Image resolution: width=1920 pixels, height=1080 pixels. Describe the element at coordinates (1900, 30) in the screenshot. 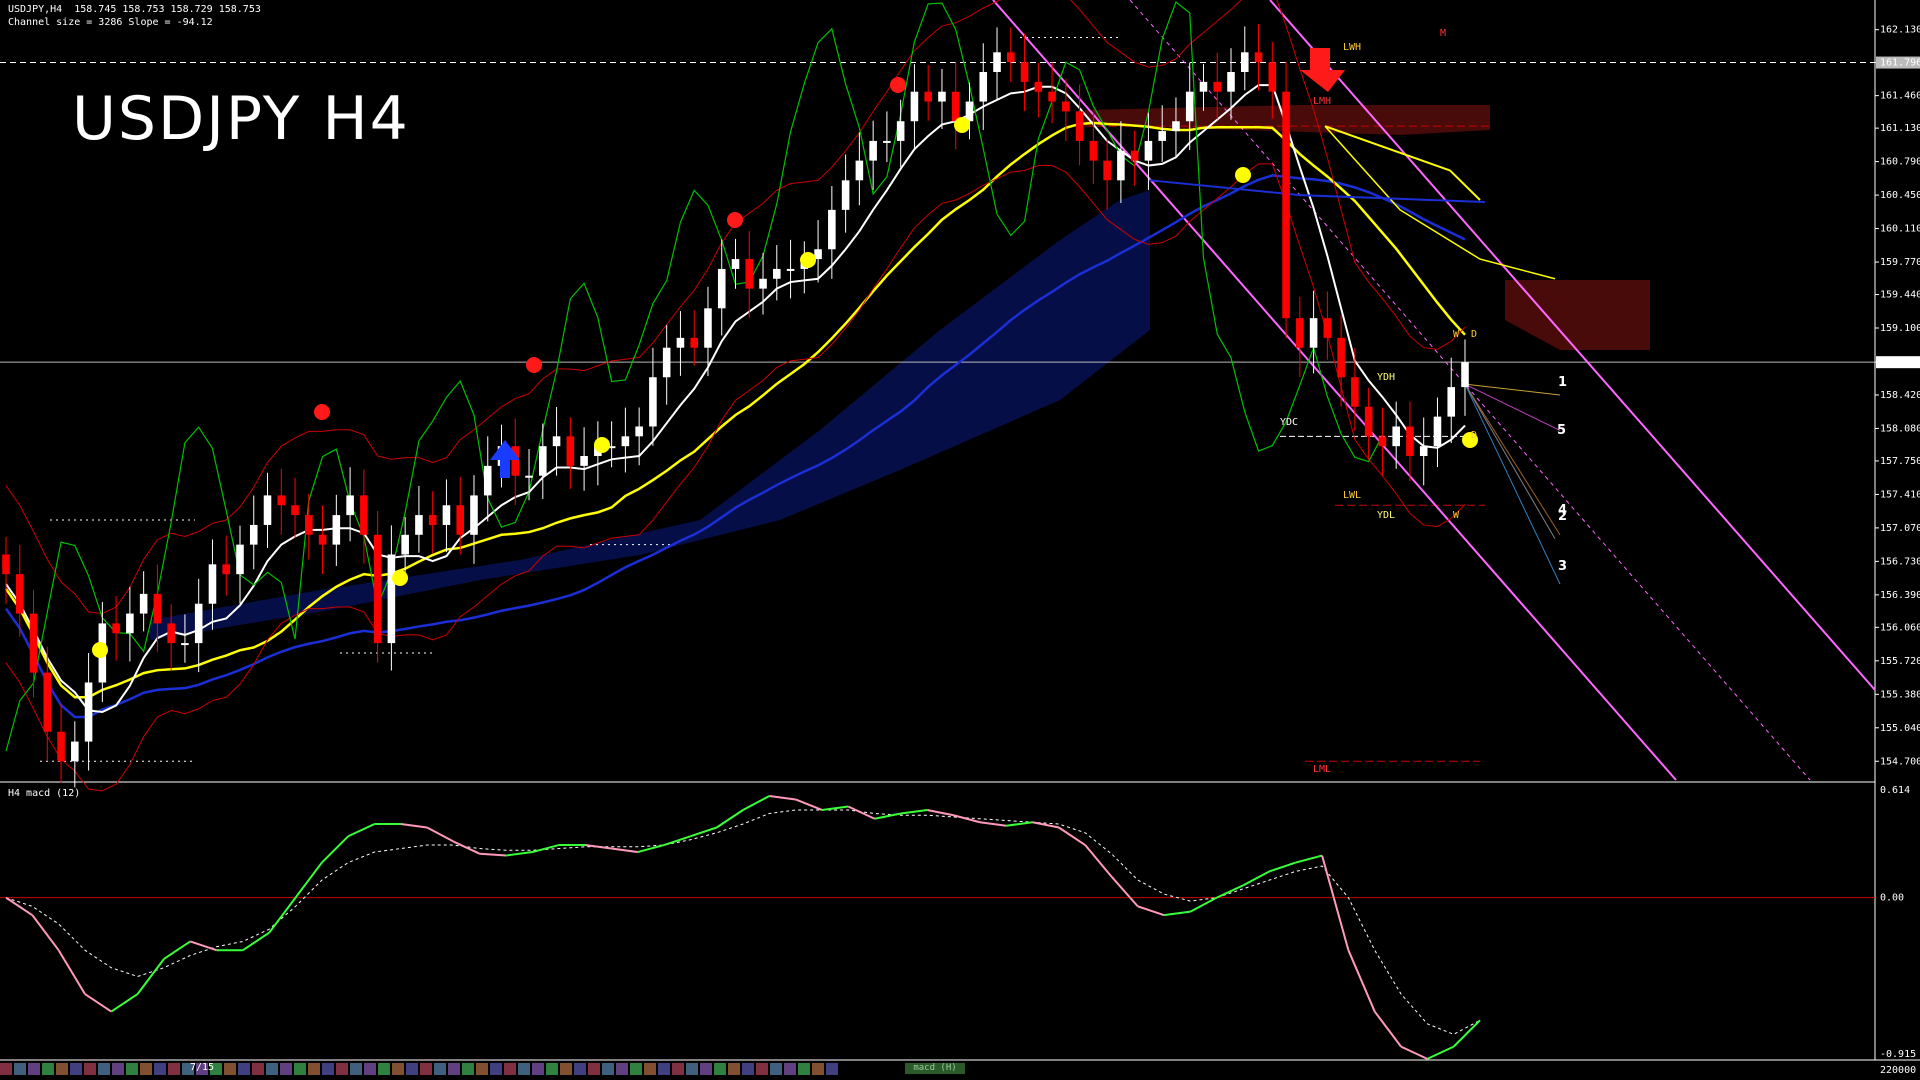

I see `price-tick-label: 162.130` at that location.